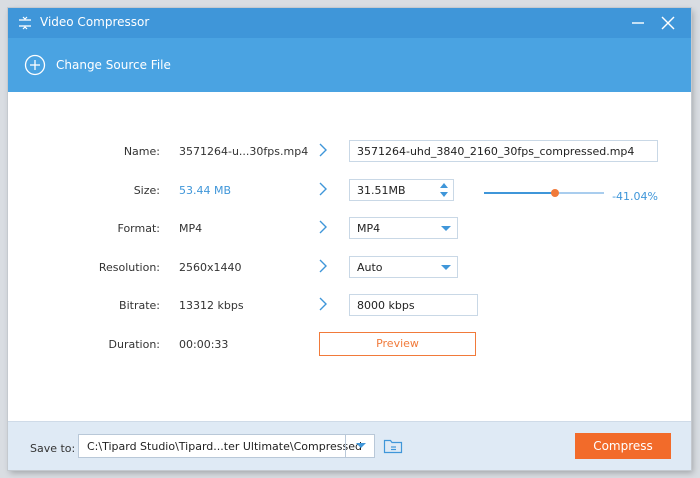 The height and width of the screenshot is (478, 700). What do you see at coordinates (25, 23) in the screenshot?
I see `compressor-icon` at bounding box center [25, 23].